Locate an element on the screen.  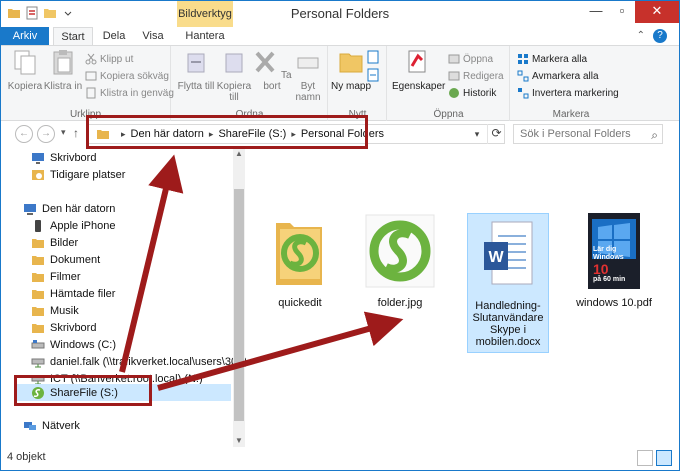
details-view-button is located at coordinates (645, 458).